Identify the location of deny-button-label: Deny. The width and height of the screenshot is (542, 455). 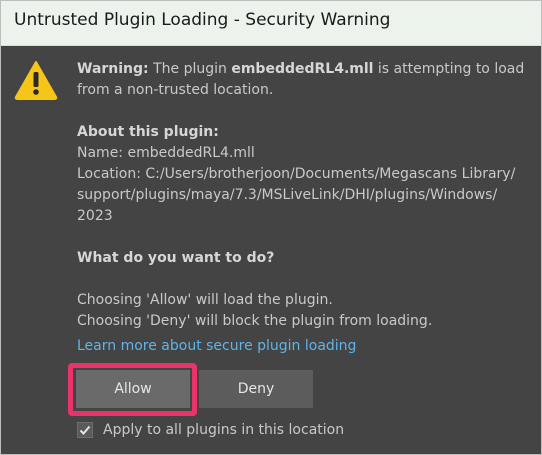
(256, 389).